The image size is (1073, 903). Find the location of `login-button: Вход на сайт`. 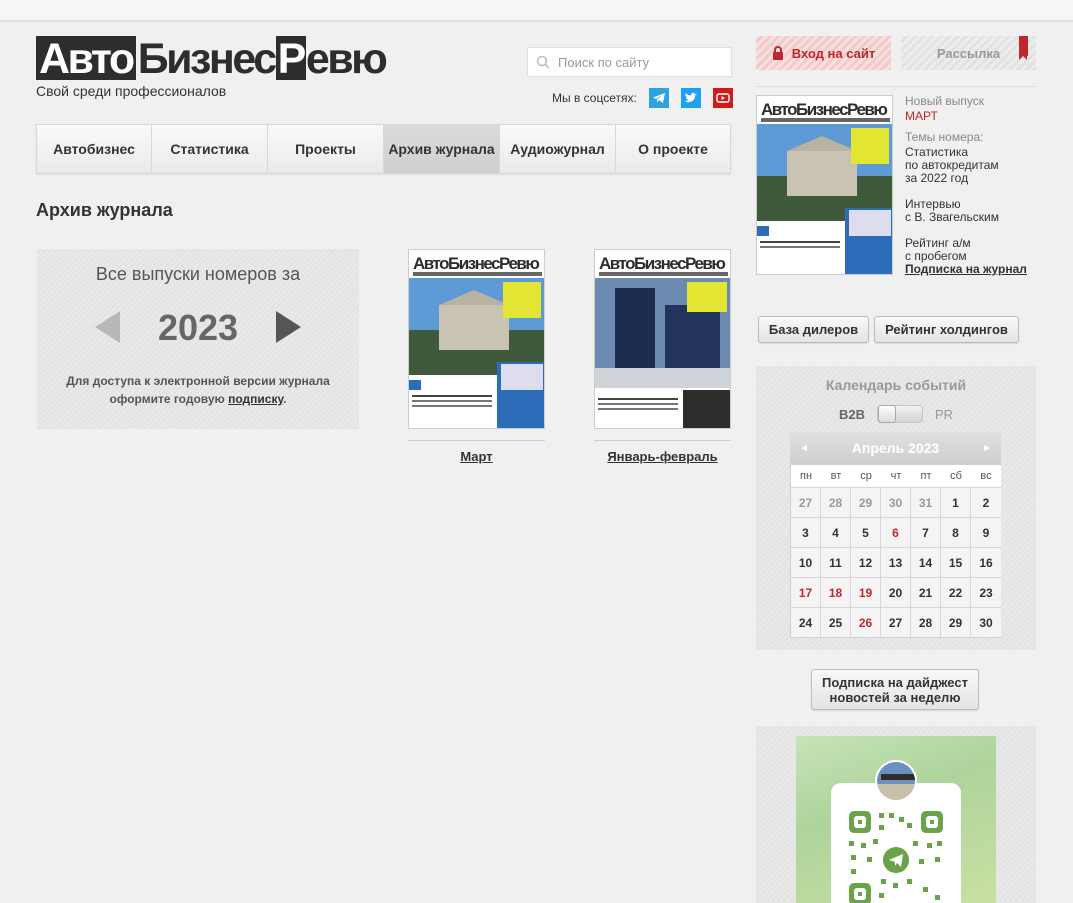

login-button: Вход на сайт is located at coordinates (823, 53).